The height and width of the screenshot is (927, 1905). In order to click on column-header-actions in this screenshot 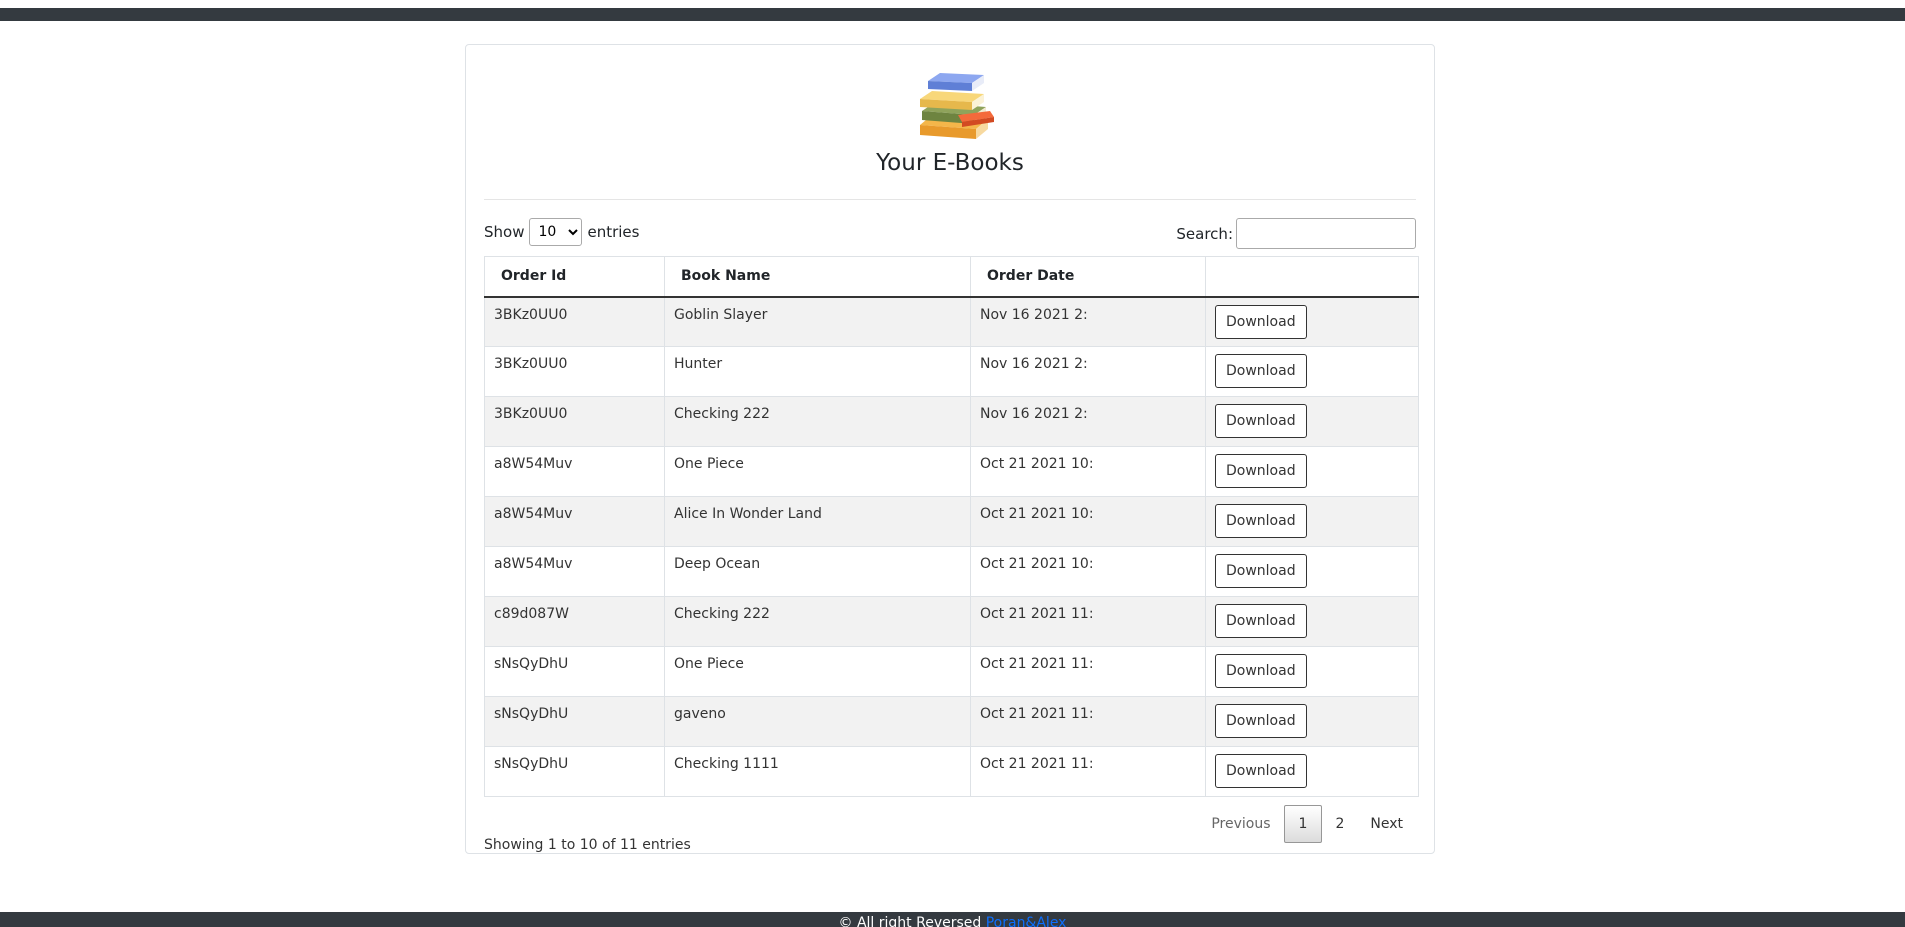, I will do `click(1312, 277)`.